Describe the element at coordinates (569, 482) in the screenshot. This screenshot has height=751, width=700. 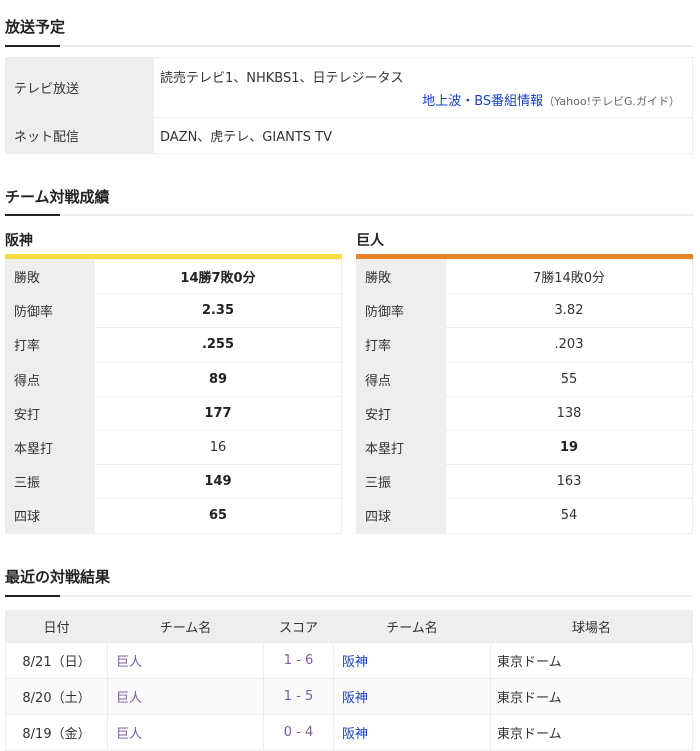
I see `stat-value: 163` at that location.